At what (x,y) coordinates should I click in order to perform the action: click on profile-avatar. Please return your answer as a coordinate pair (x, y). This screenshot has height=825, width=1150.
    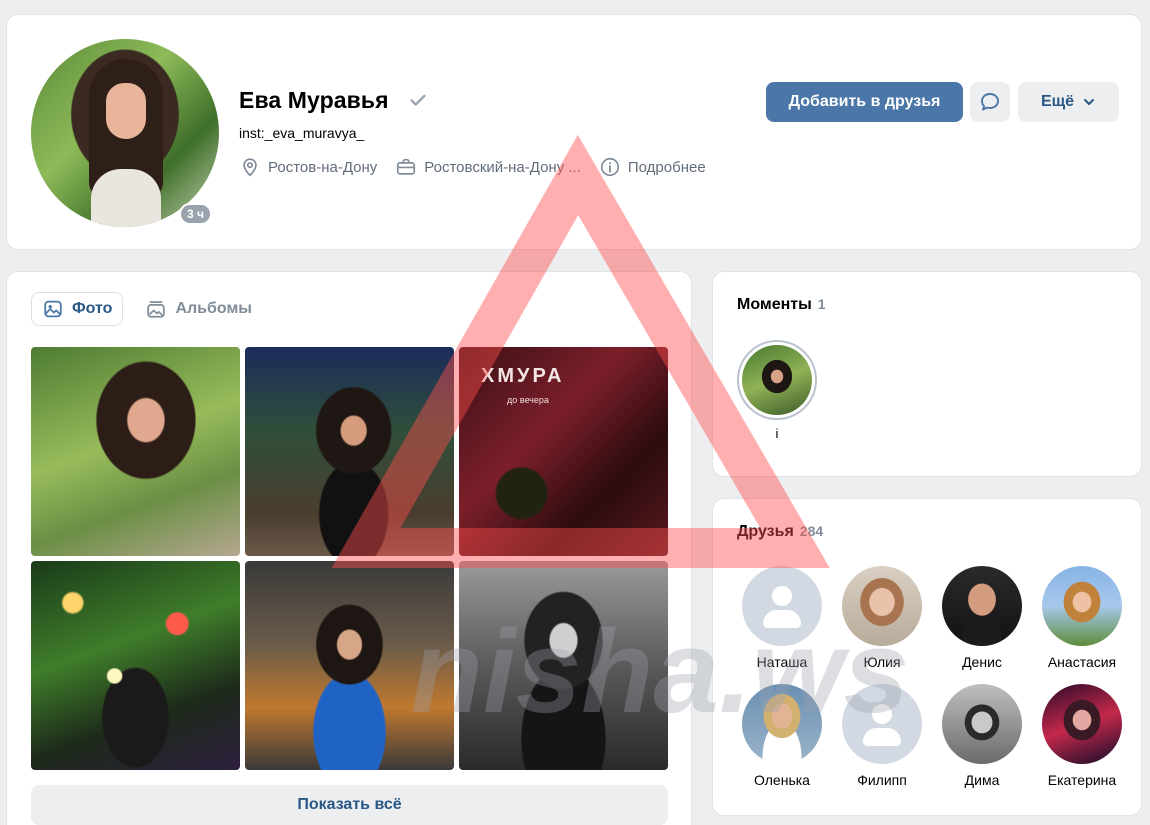
    Looking at the image, I should click on (125, 133).